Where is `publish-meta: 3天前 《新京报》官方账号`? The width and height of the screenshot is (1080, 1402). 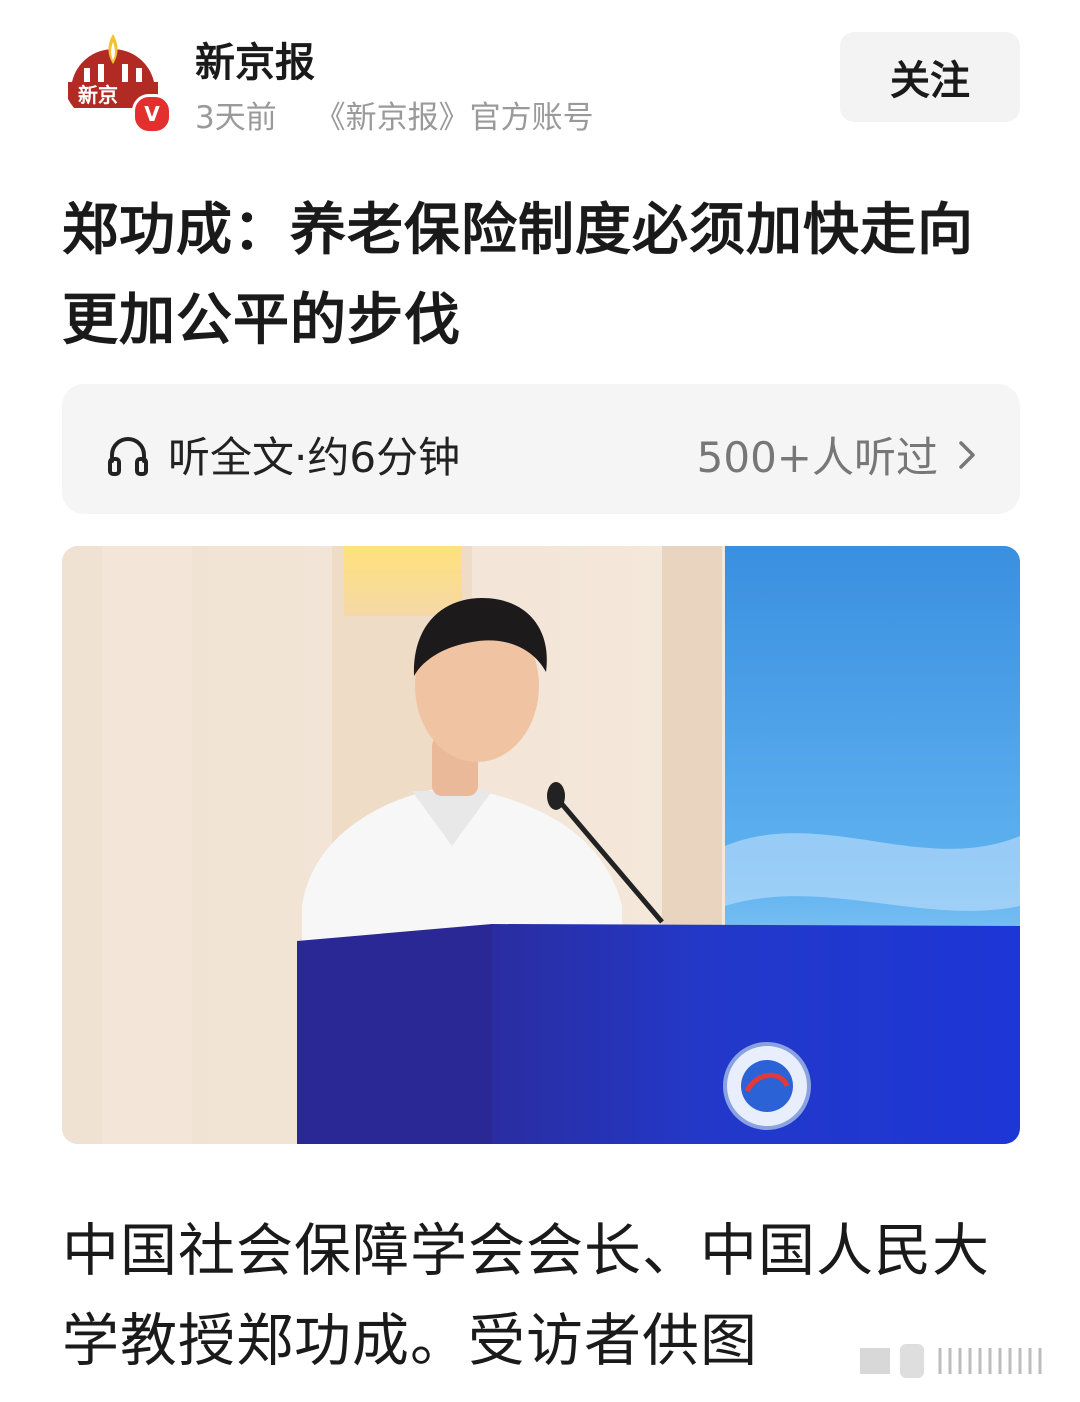 publish-meta: 3天前 《新京报》官方账号 is located at coordinates (394, 114).